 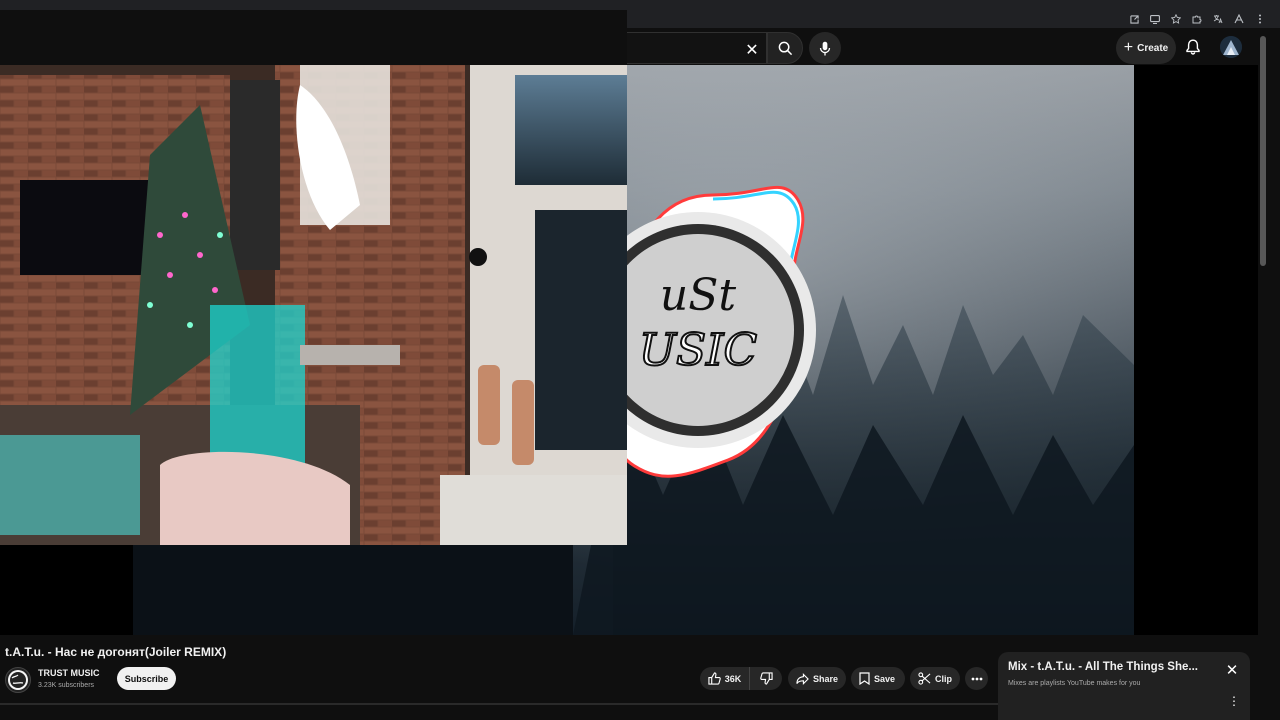 I want to click on star-icon, so click(x=1176, y=19).